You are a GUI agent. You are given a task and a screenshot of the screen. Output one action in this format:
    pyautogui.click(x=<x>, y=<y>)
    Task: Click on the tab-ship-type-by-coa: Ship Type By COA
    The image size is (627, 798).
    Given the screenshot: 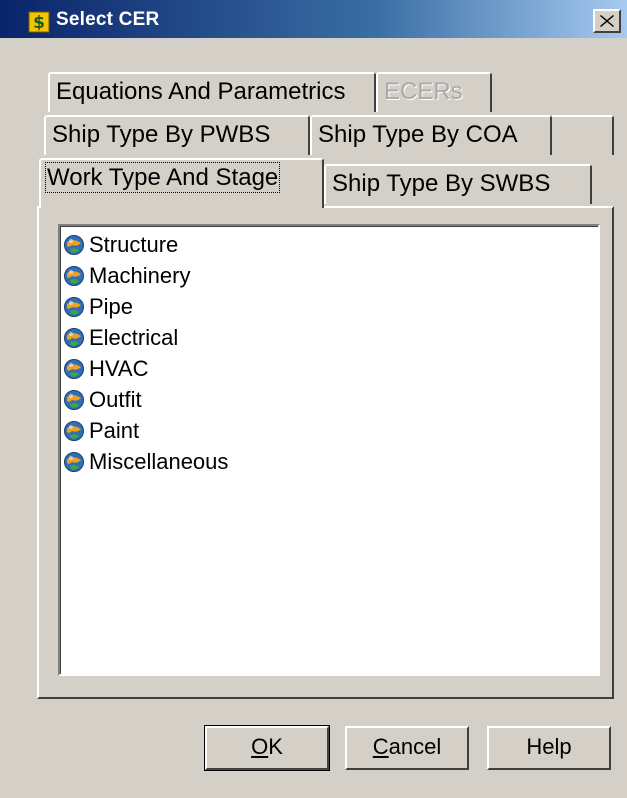 What is the action you would take?
    pyautogui.click(x=431, y=135)
    